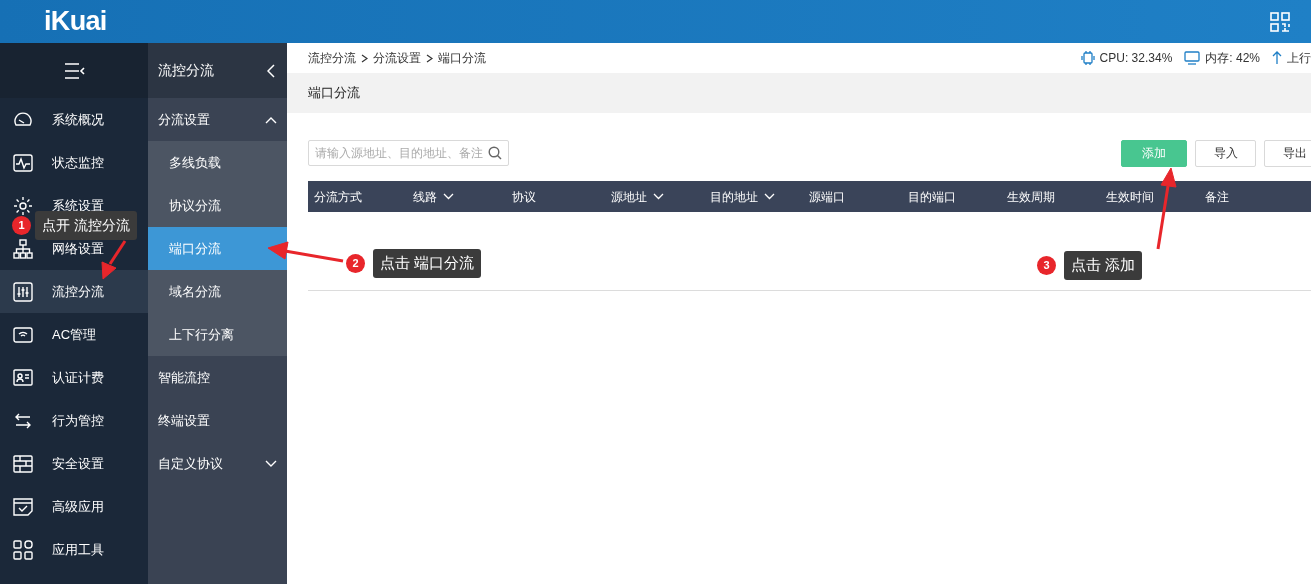  What do you see at coordinates (1031, 197) in the screenshot?
I see `column-header: 生效周期` at bounding box center [1031, 197].